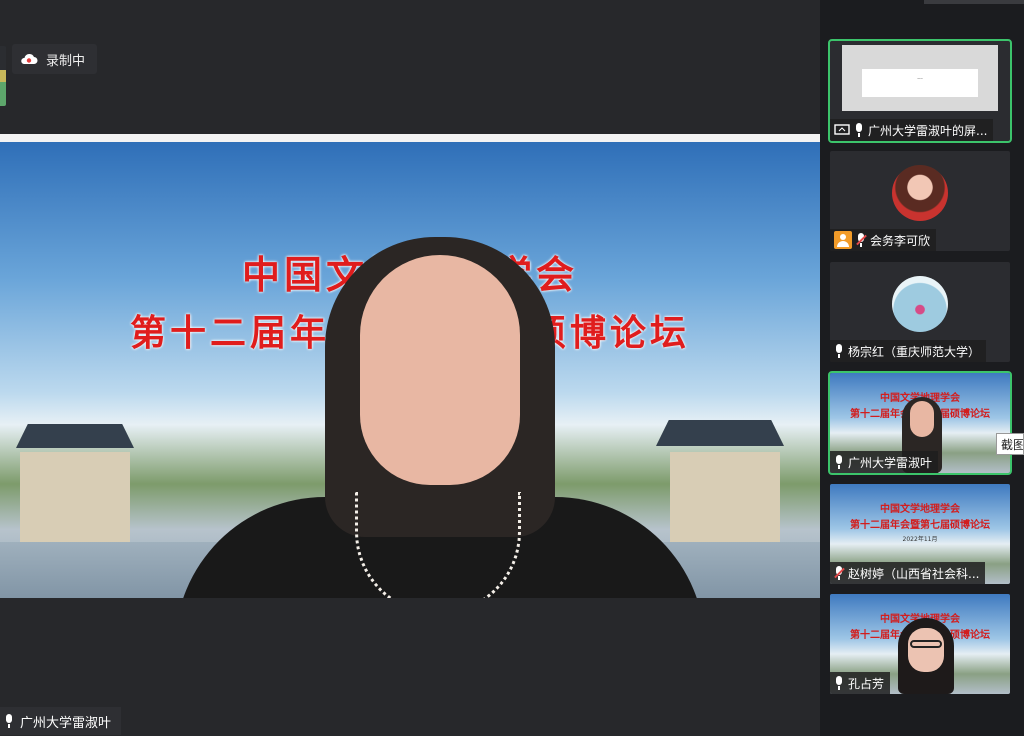 The width and height of the screenshot is (1024, 736). I want to click on participant-label: 杨宗红（重庆师范大学）, so click(908, 351).